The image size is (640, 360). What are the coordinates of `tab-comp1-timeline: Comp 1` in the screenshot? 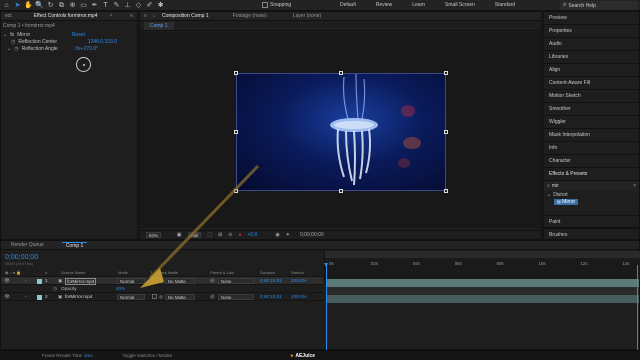 It's located at (74, 245).